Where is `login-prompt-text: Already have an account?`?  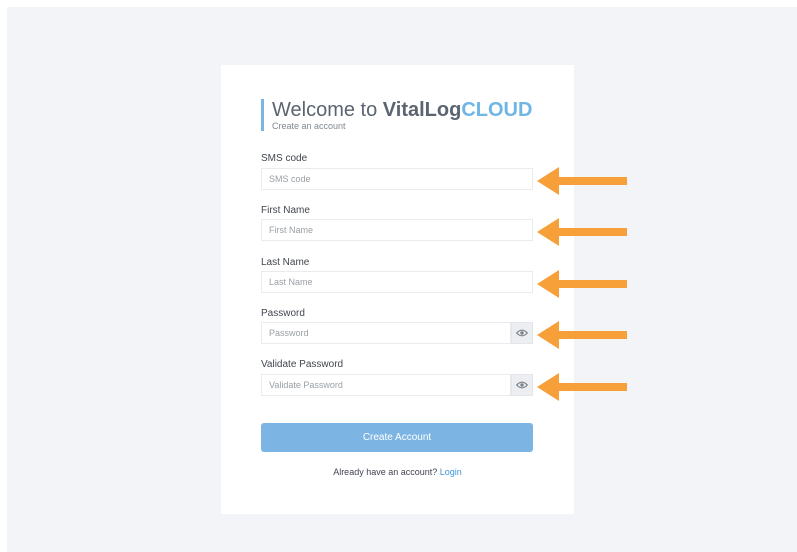 login-prompt-text: Already have an account? is located at coordinates (385, 472).